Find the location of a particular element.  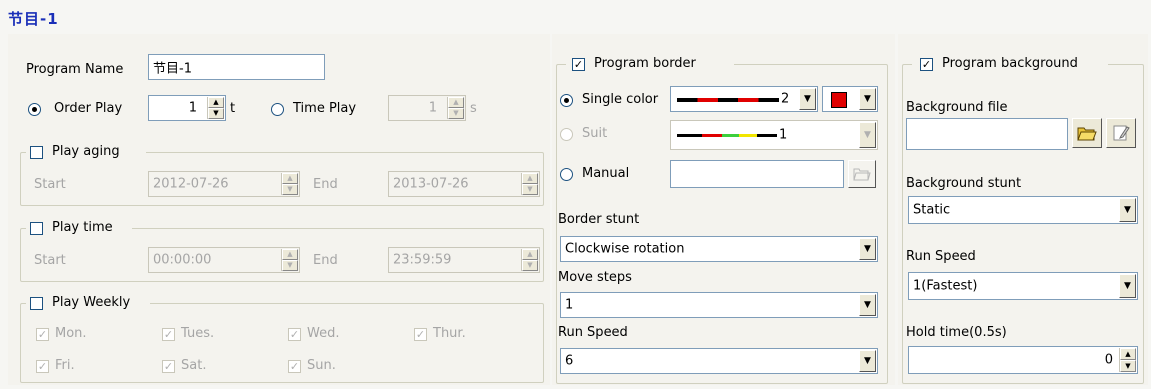

weekday-sat-checkbox: ✓ is located at coordinates (168, 366).